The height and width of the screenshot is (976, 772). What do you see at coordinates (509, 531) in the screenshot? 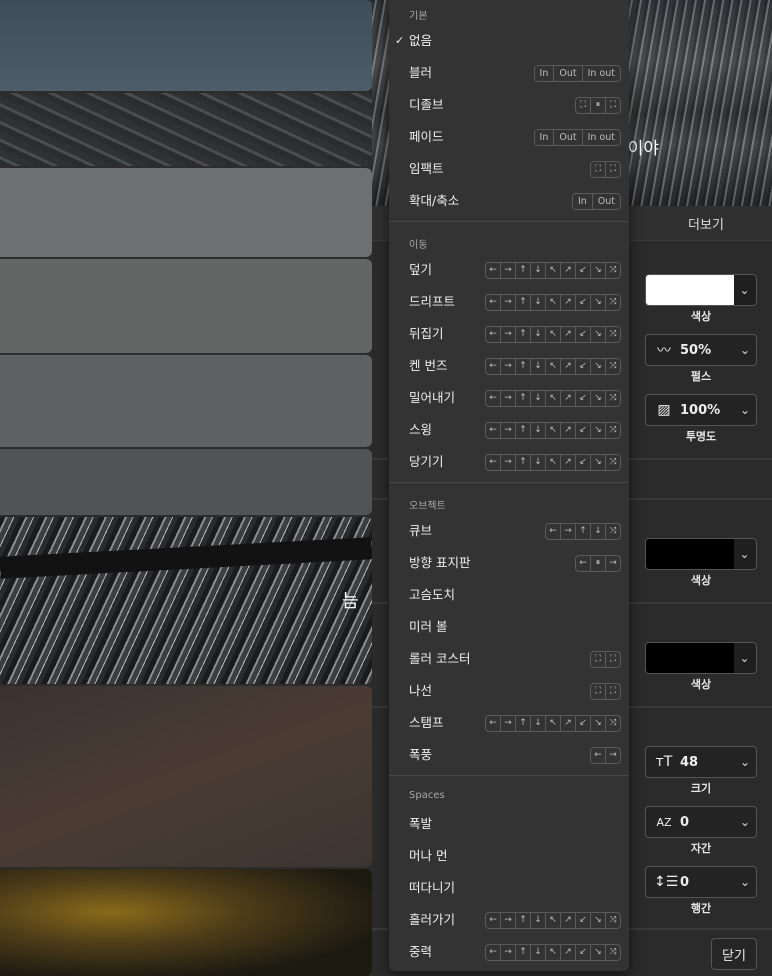
I see `menu-item: 큐브 ← → ↑ ↓ ⤨` at bounding box center [509, 531].